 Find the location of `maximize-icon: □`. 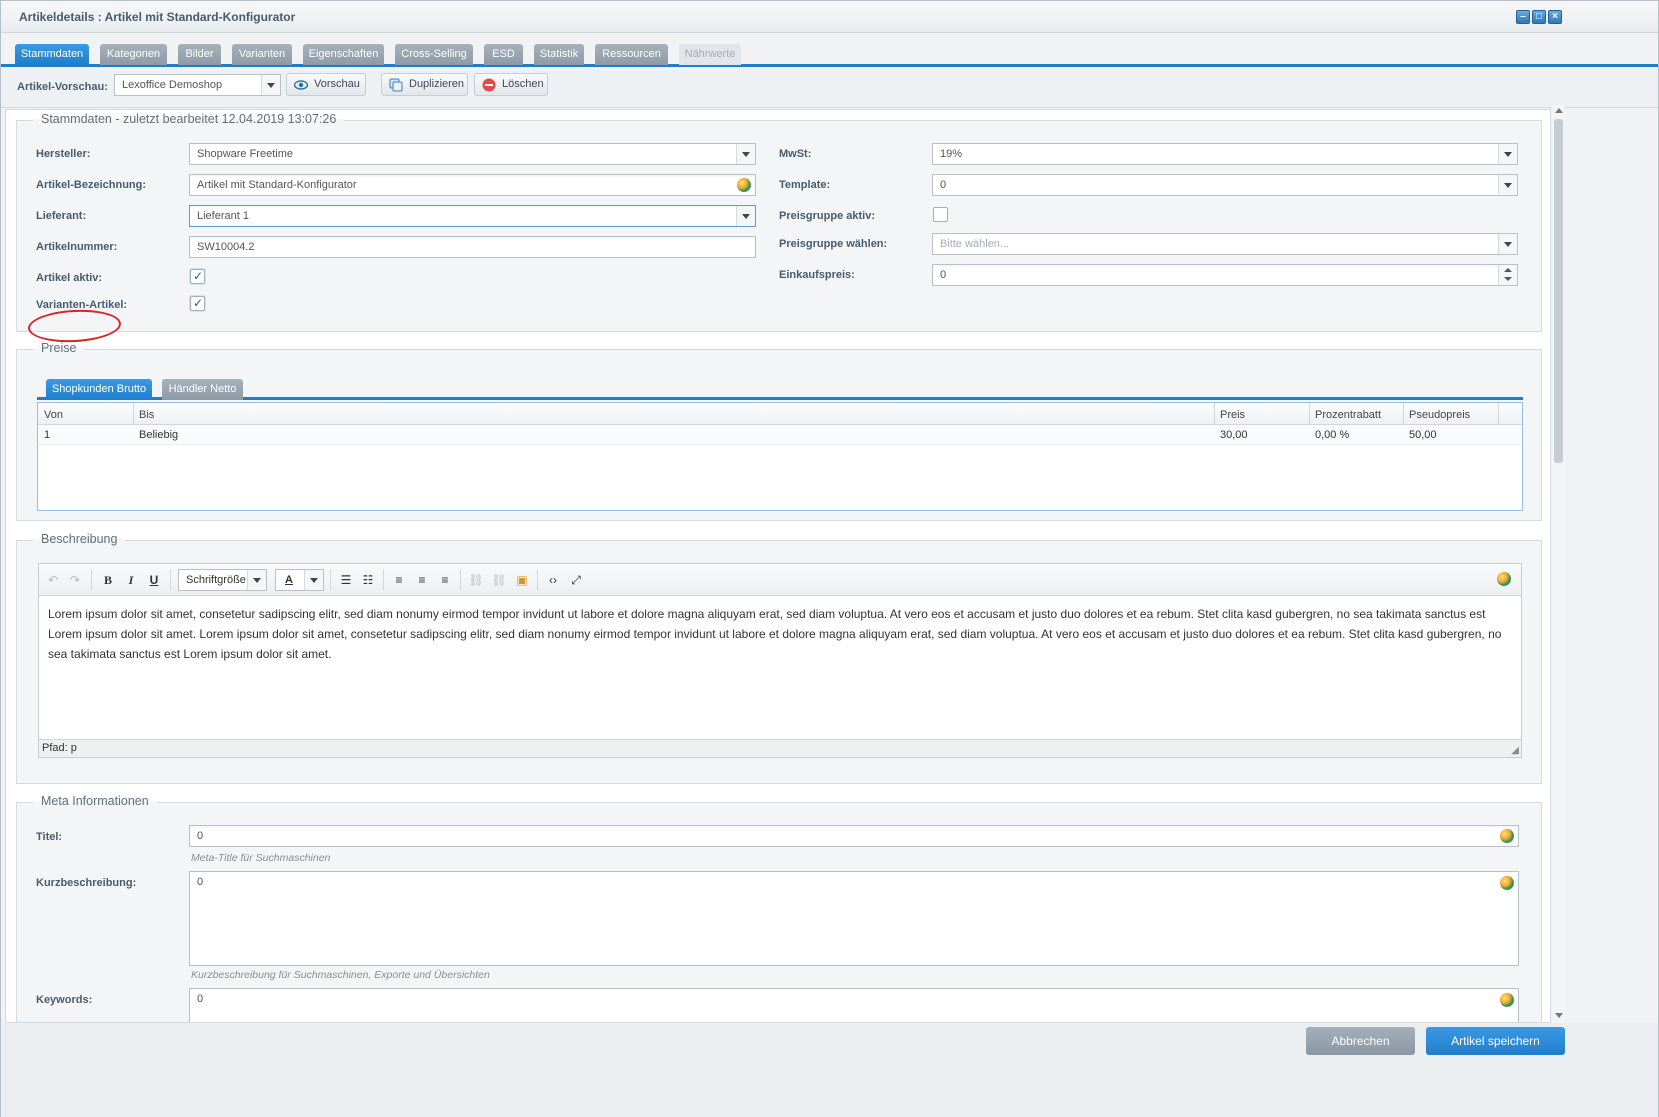

maximize-icon: □ is located at coordinates (1539, 17).